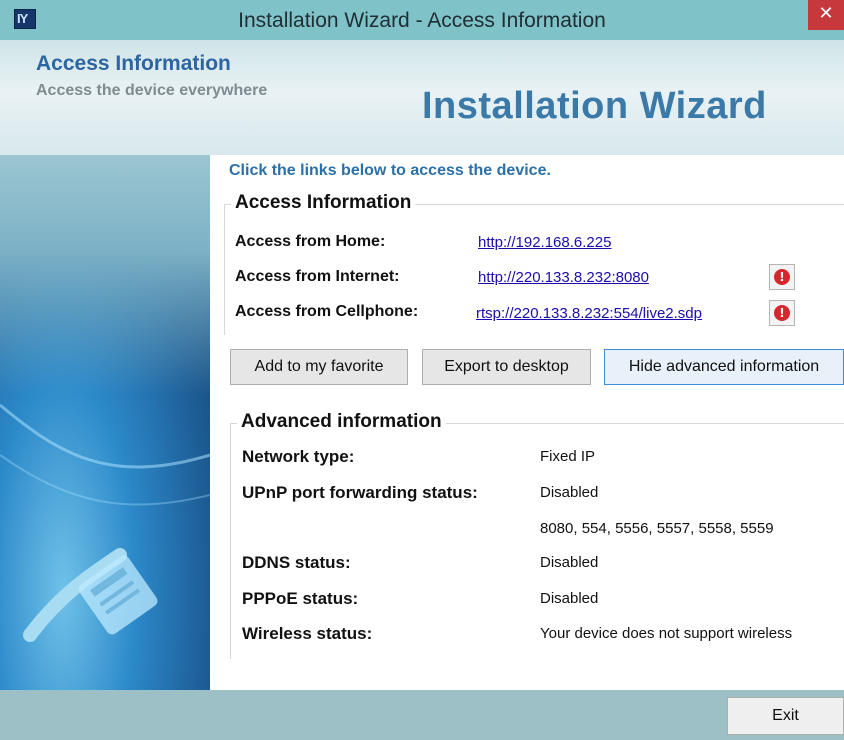  I want to click on access-cellphone-label: Access from Cellphone:, so click(327, 311).